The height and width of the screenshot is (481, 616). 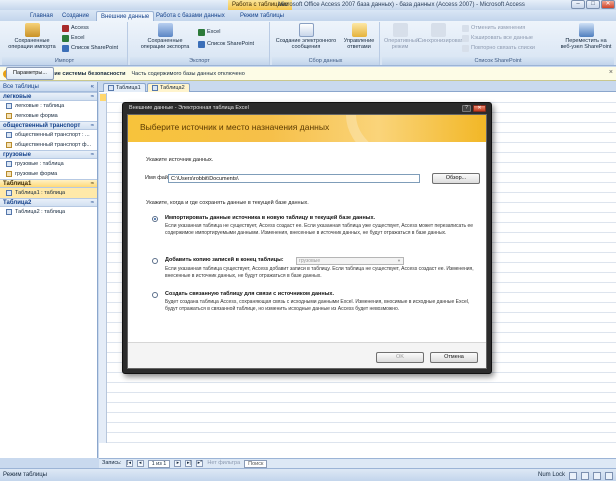 I want to click on nav-item-label: легковые : таблица, so click(x=40, y=106).